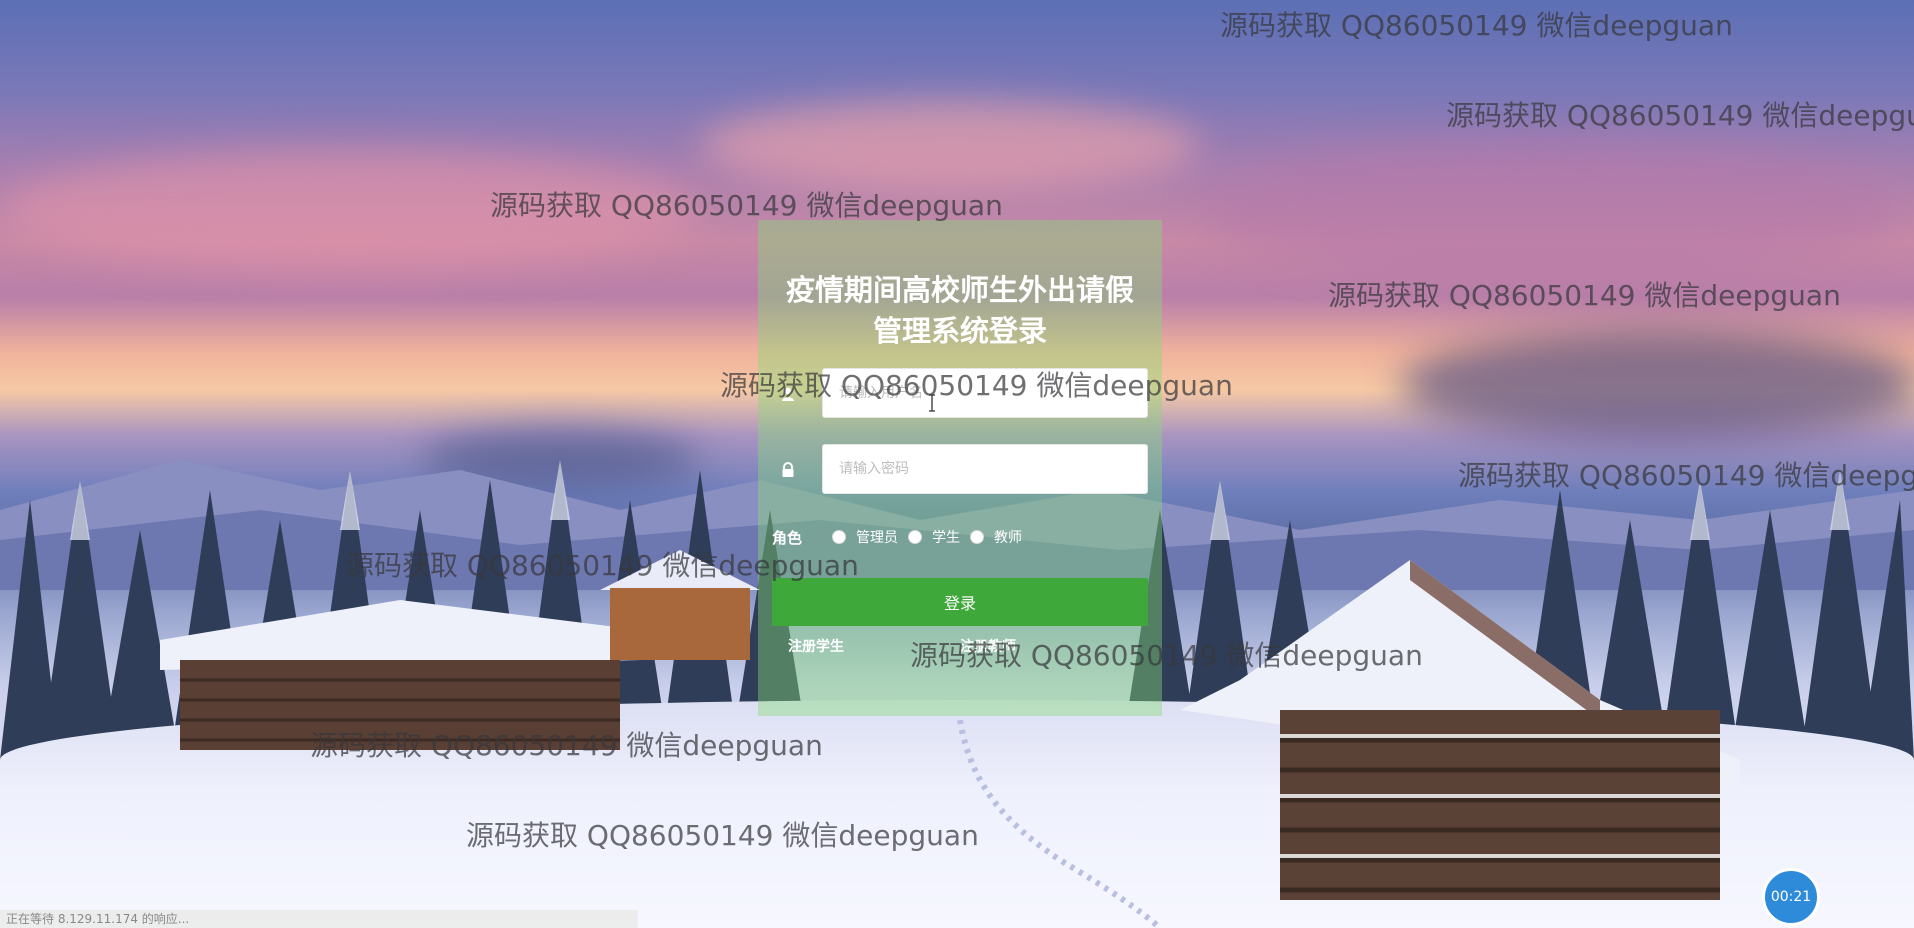 Image resolution: width=1914 pixels, height=928 pixels. Describe the element at coordinates (1791, 897) in the screenshot. I see `recording-timer: 00:21` at that location.